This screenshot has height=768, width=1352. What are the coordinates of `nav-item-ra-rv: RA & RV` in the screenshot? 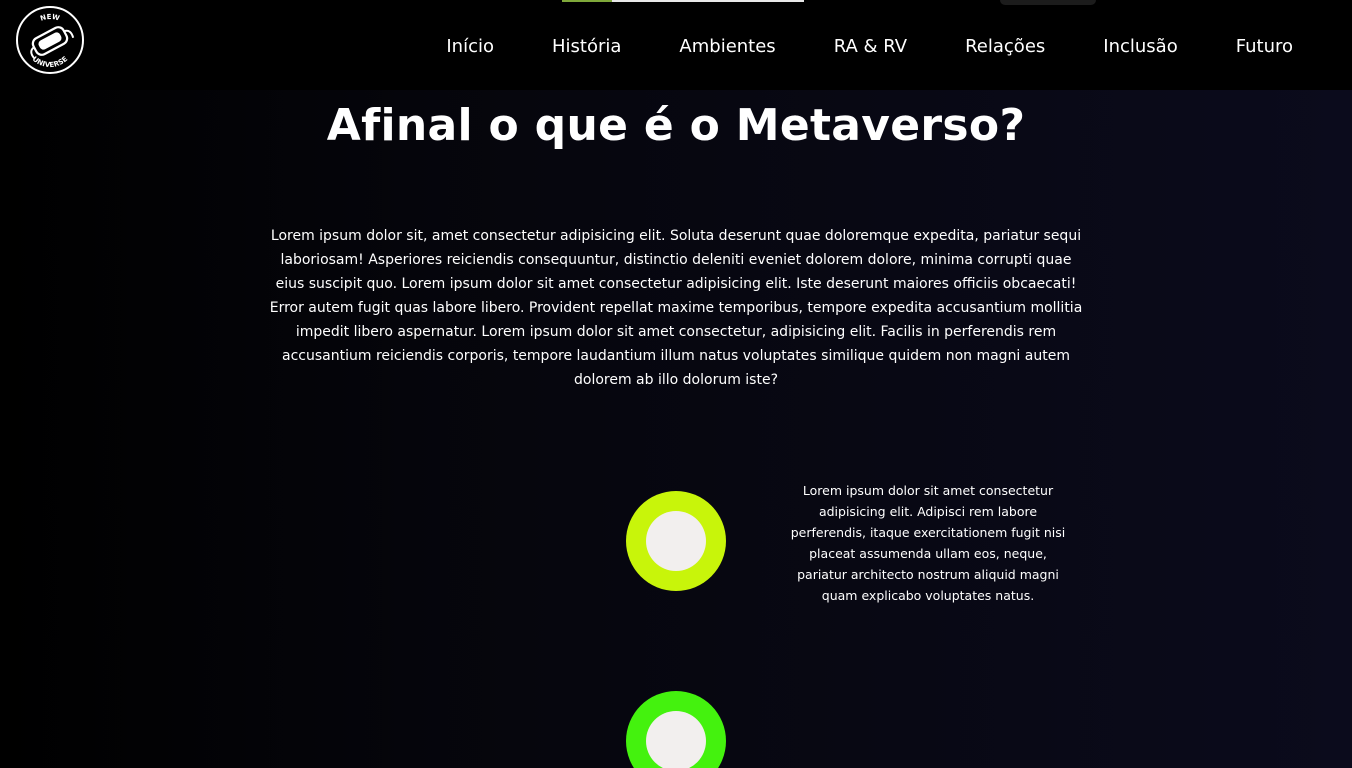 It's located at (870, 46).